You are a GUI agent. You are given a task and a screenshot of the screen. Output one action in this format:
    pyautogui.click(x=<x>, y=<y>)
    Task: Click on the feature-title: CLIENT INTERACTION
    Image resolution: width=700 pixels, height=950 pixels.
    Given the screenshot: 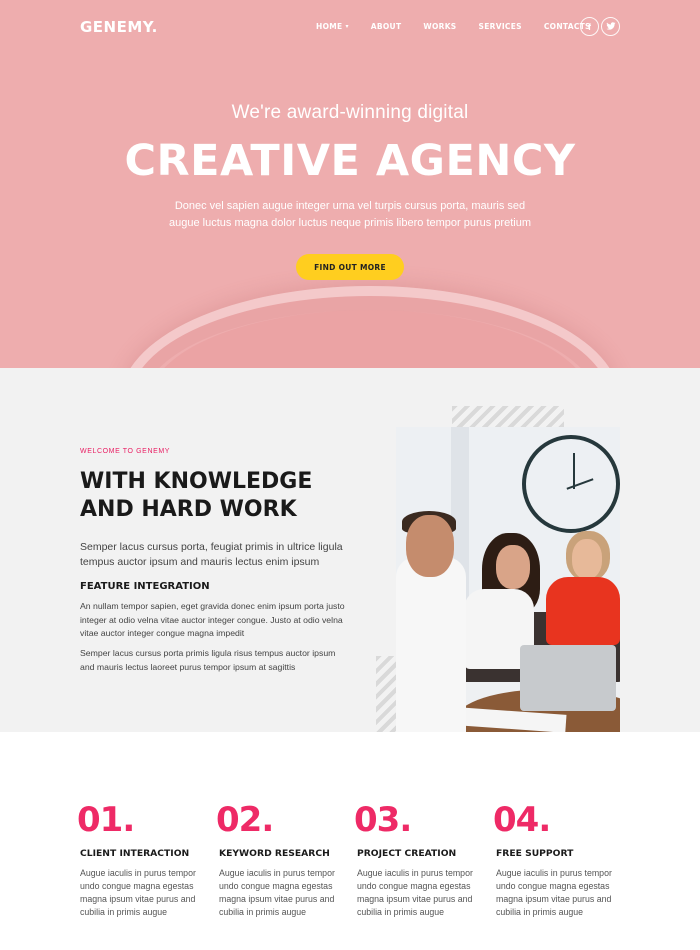 What is the action you would take?
    pyautogui.click(x=135, y=853)
    